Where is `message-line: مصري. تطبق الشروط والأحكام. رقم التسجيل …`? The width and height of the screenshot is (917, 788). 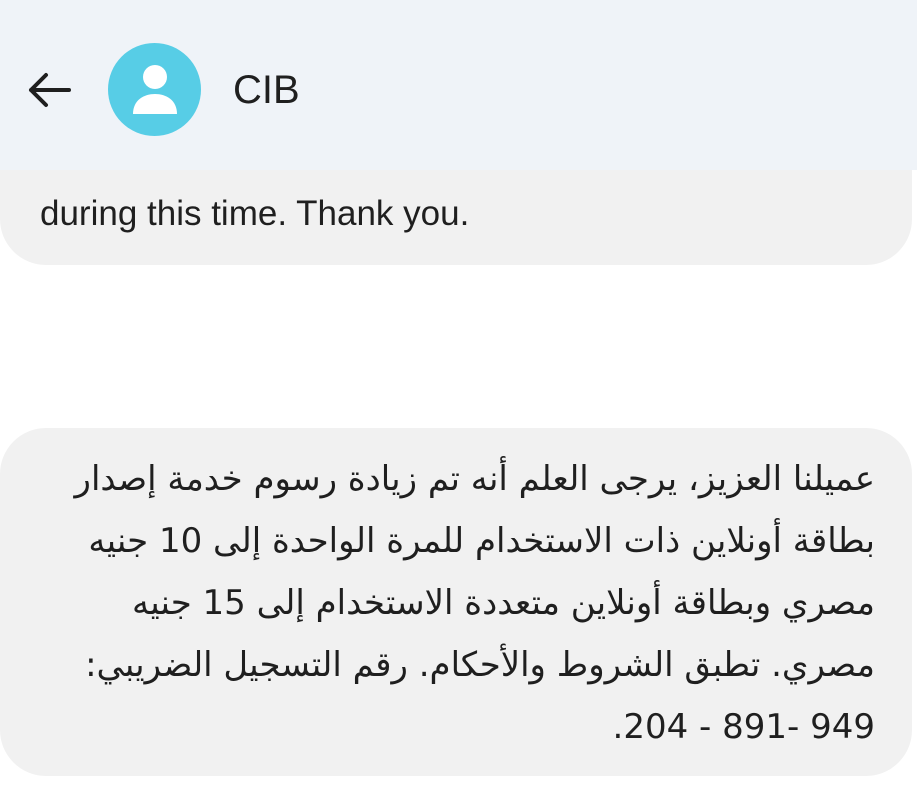 message-line: مصري. تطبق الشروط والأحكام. رقم التسجيل … is located at coordinates (480, 665).